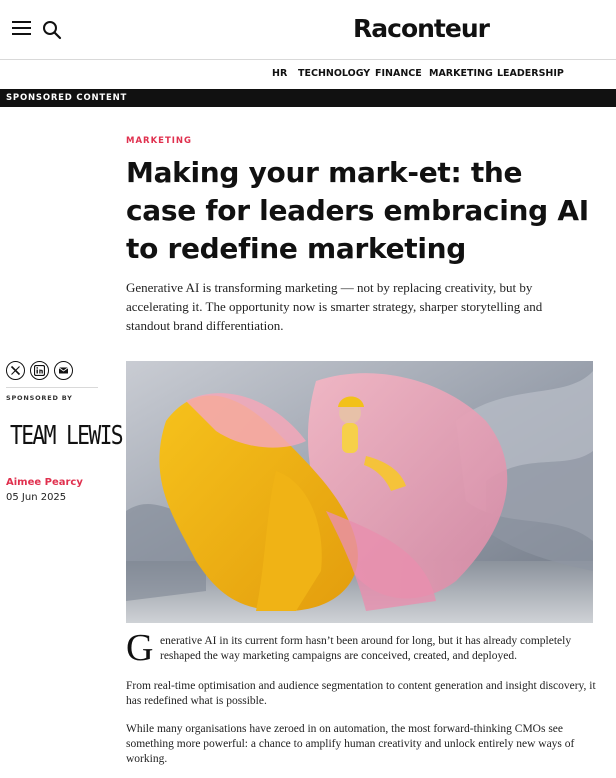 The image size is (616, 778). What do you see at coordinates (21, 29) in the screenshot?
I see `hamburger-menu-icon` at bounding box center [21, 29].